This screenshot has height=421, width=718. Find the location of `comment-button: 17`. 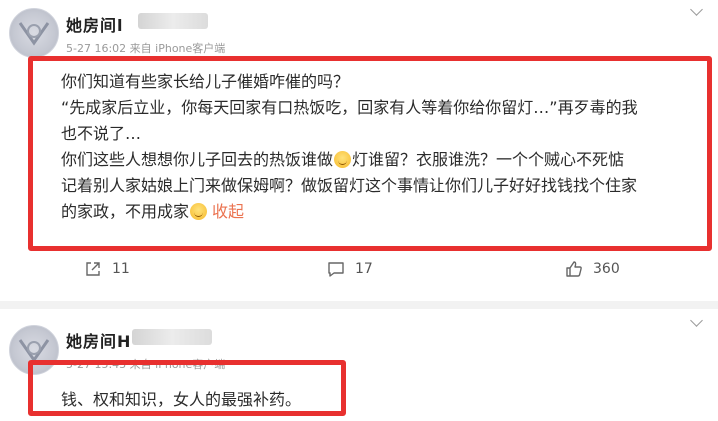

comment-button: 17 is located at coordinates (350, 269).